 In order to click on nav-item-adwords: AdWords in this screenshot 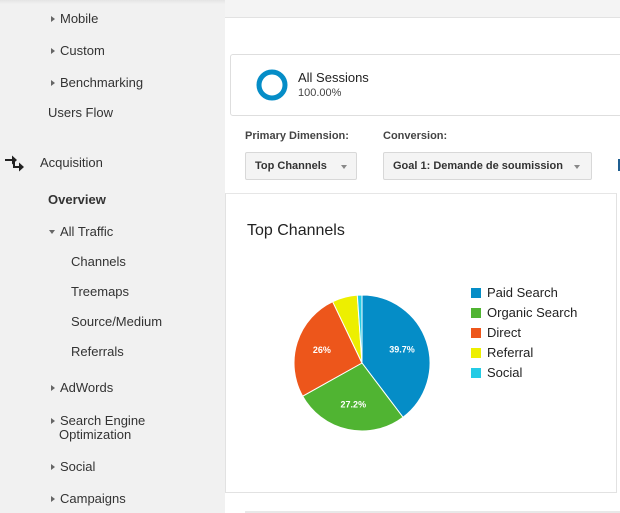, I will do `click(82, 387)`.